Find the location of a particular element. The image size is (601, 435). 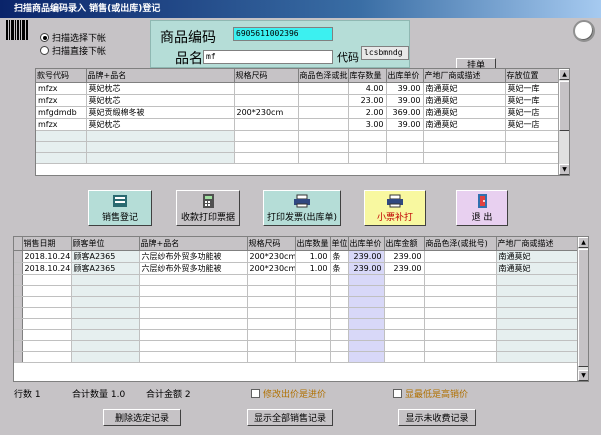

cell: 2.00 is located at coordinates (367, 112).